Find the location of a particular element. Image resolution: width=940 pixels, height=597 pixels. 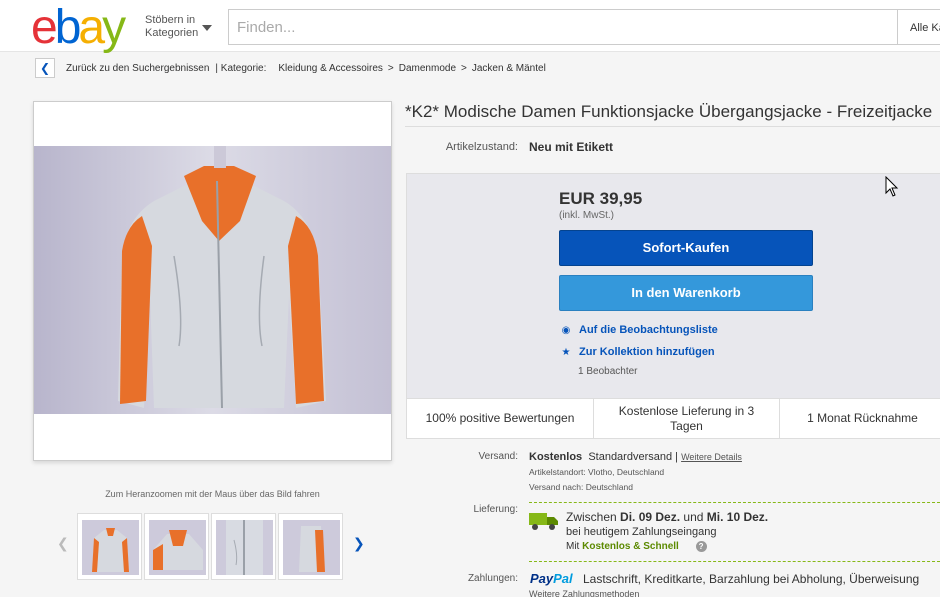

more-payment-methods-link: Weitere Zahlungsmethoden is located at coordinates (584, 593).